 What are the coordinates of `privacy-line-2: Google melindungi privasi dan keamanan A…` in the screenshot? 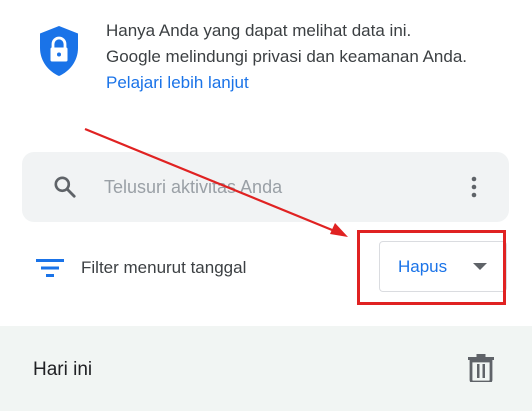 It's located at (287, 56).